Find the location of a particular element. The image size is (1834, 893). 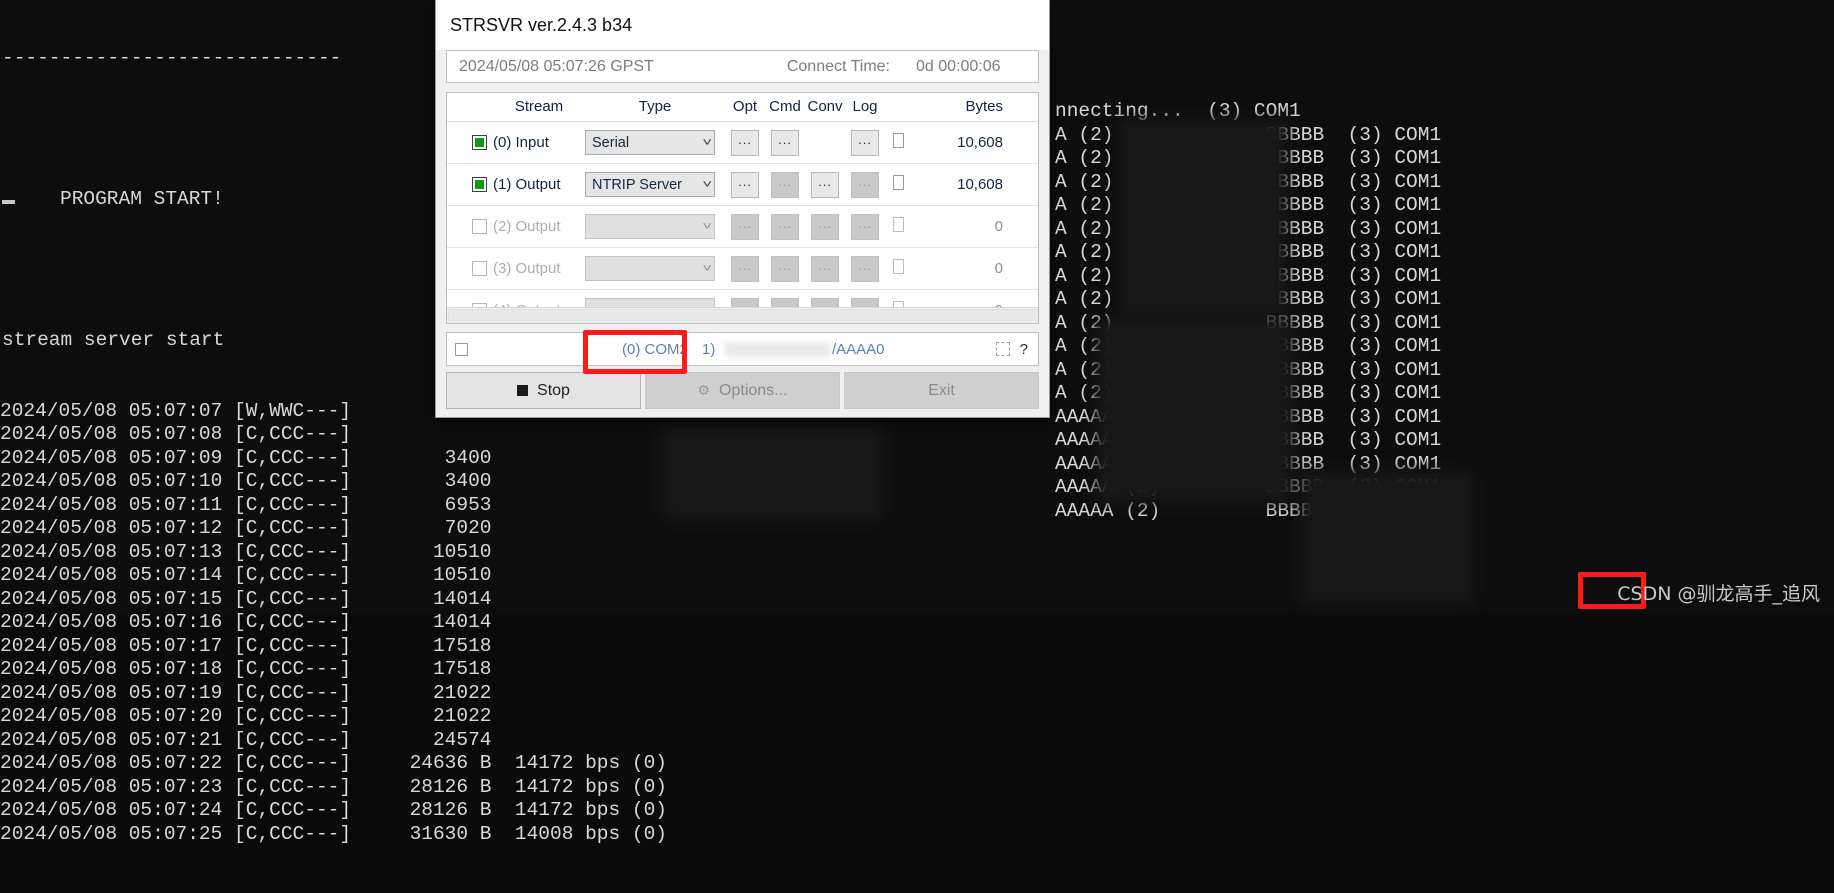

terminal-log-line: 2024/05/08 05:07:20 [C,CCC---] 21022 is located at coordinates (246, 716).